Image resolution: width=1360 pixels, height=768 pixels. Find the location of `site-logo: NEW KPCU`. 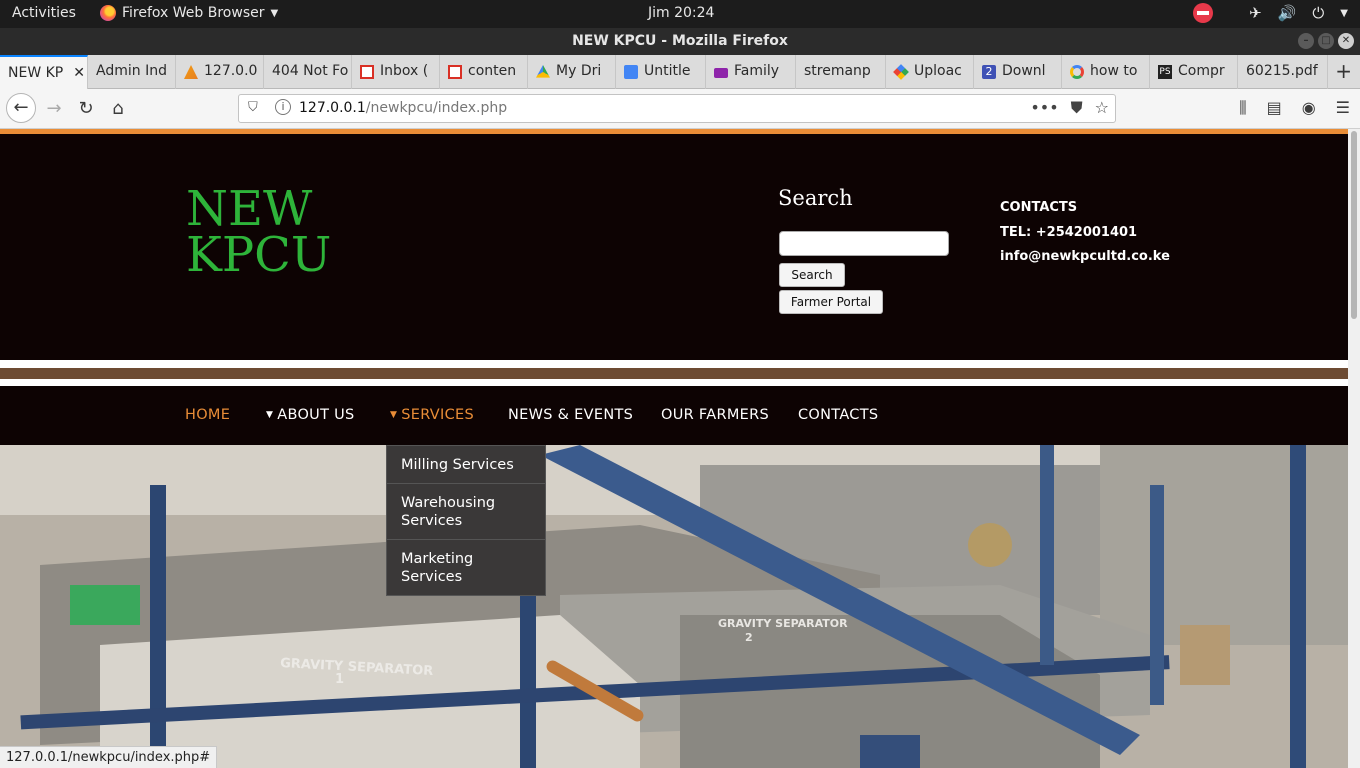

site-logo: NEW KPCU is located at coordinates (259, 234).